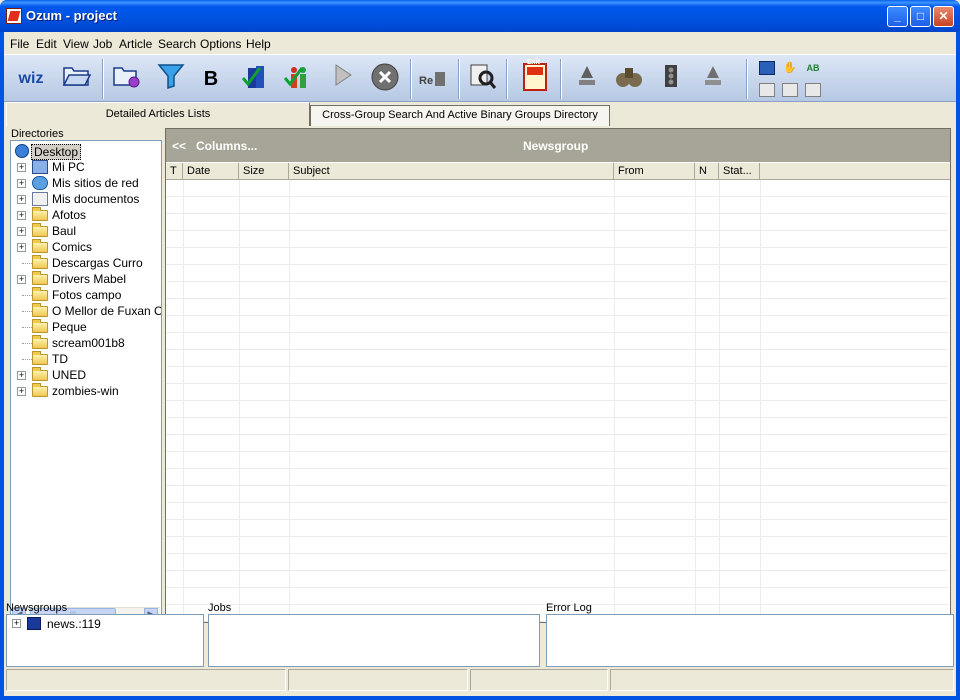 The height and width of the screenshot is (700, 960). I want to click on tree-item: + Drivers Mabel, so click(86, 279).